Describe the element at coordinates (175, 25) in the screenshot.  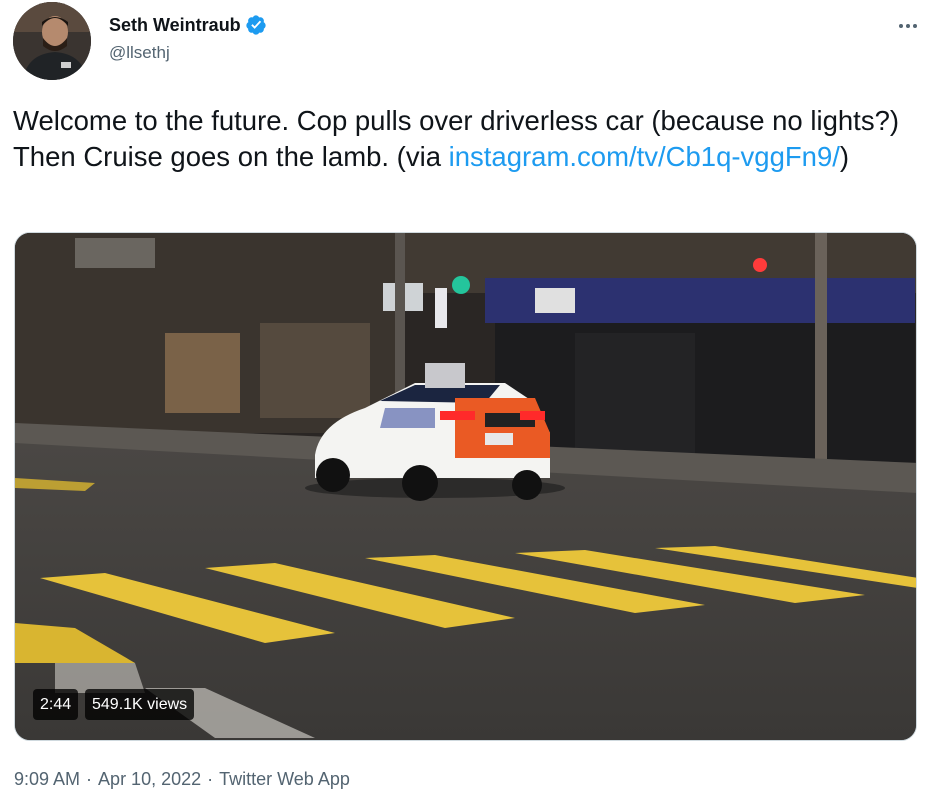
I see `author-name: Seth Weintraub` at that location.